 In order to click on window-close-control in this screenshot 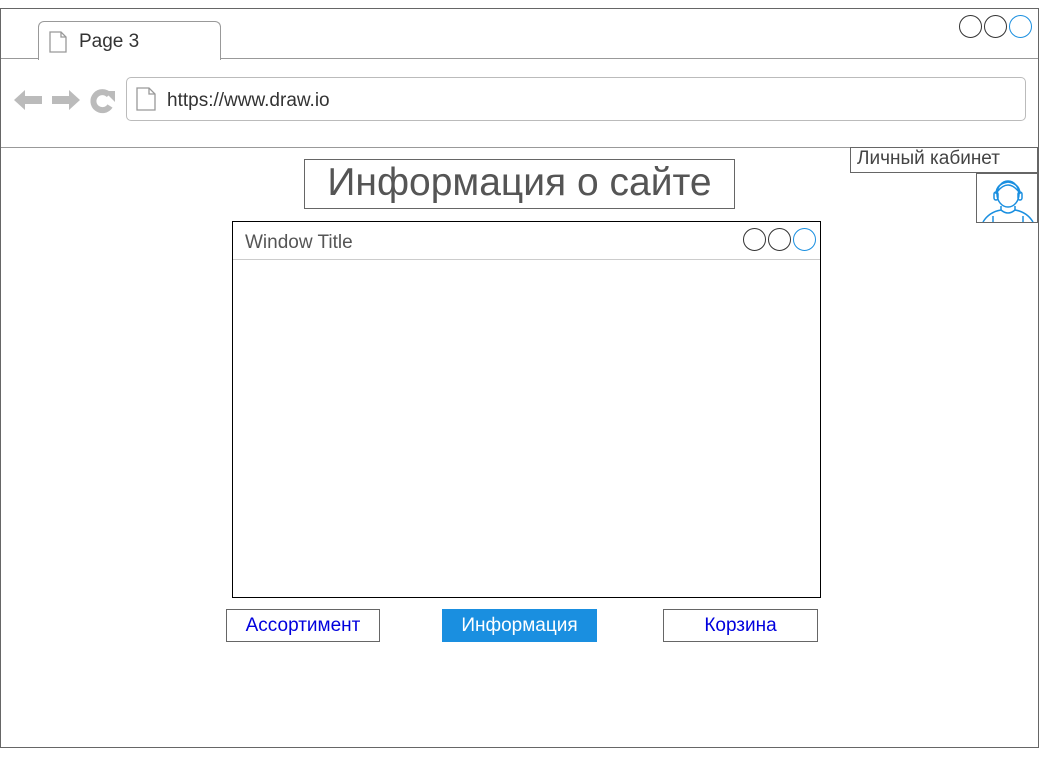, I will do `click(804, 239)`.